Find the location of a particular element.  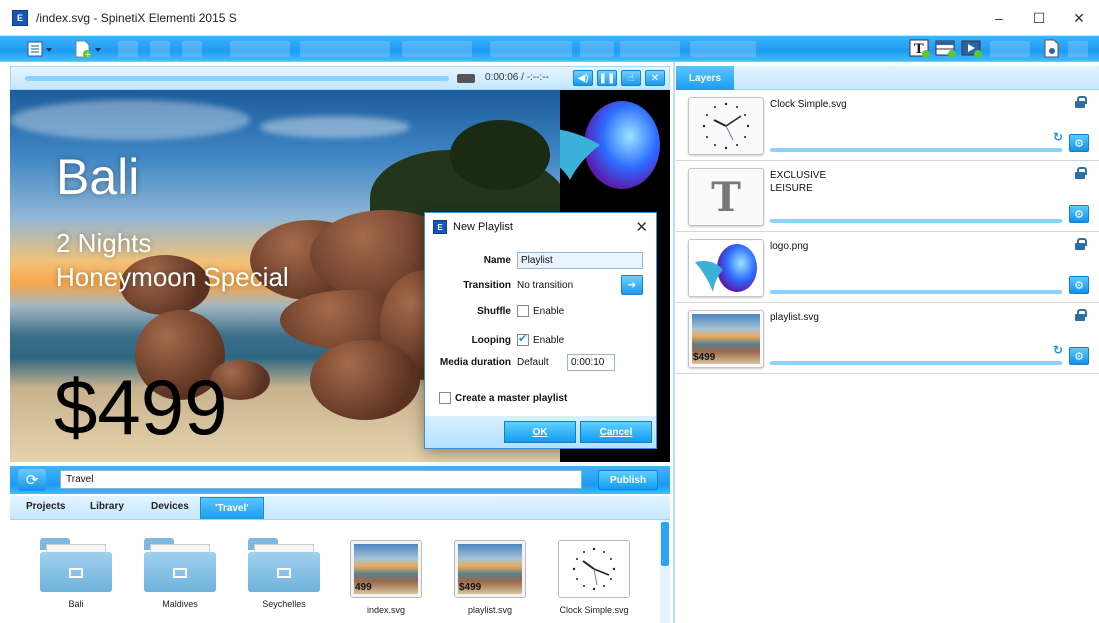

undo-icon is located at coordinates (160, 49).